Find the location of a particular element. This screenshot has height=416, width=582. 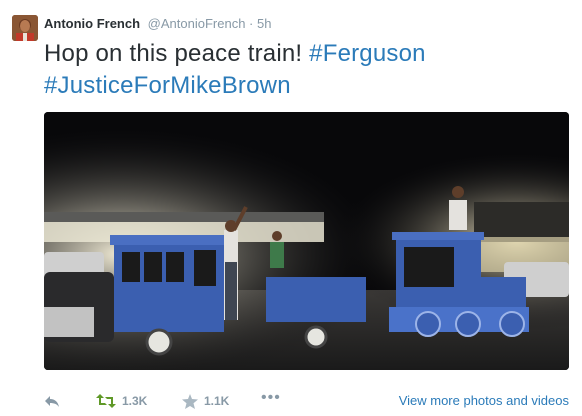

reply-button is located at coordinates (52, 401).